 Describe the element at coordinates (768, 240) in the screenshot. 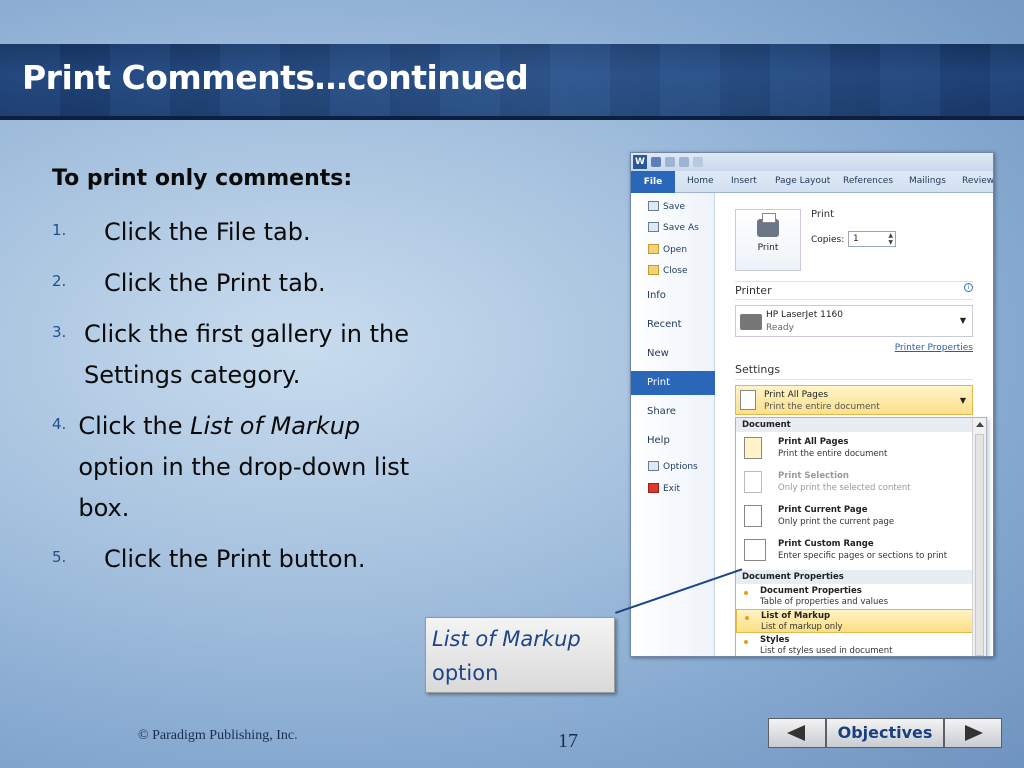

I see `print-button: Print` at that location.